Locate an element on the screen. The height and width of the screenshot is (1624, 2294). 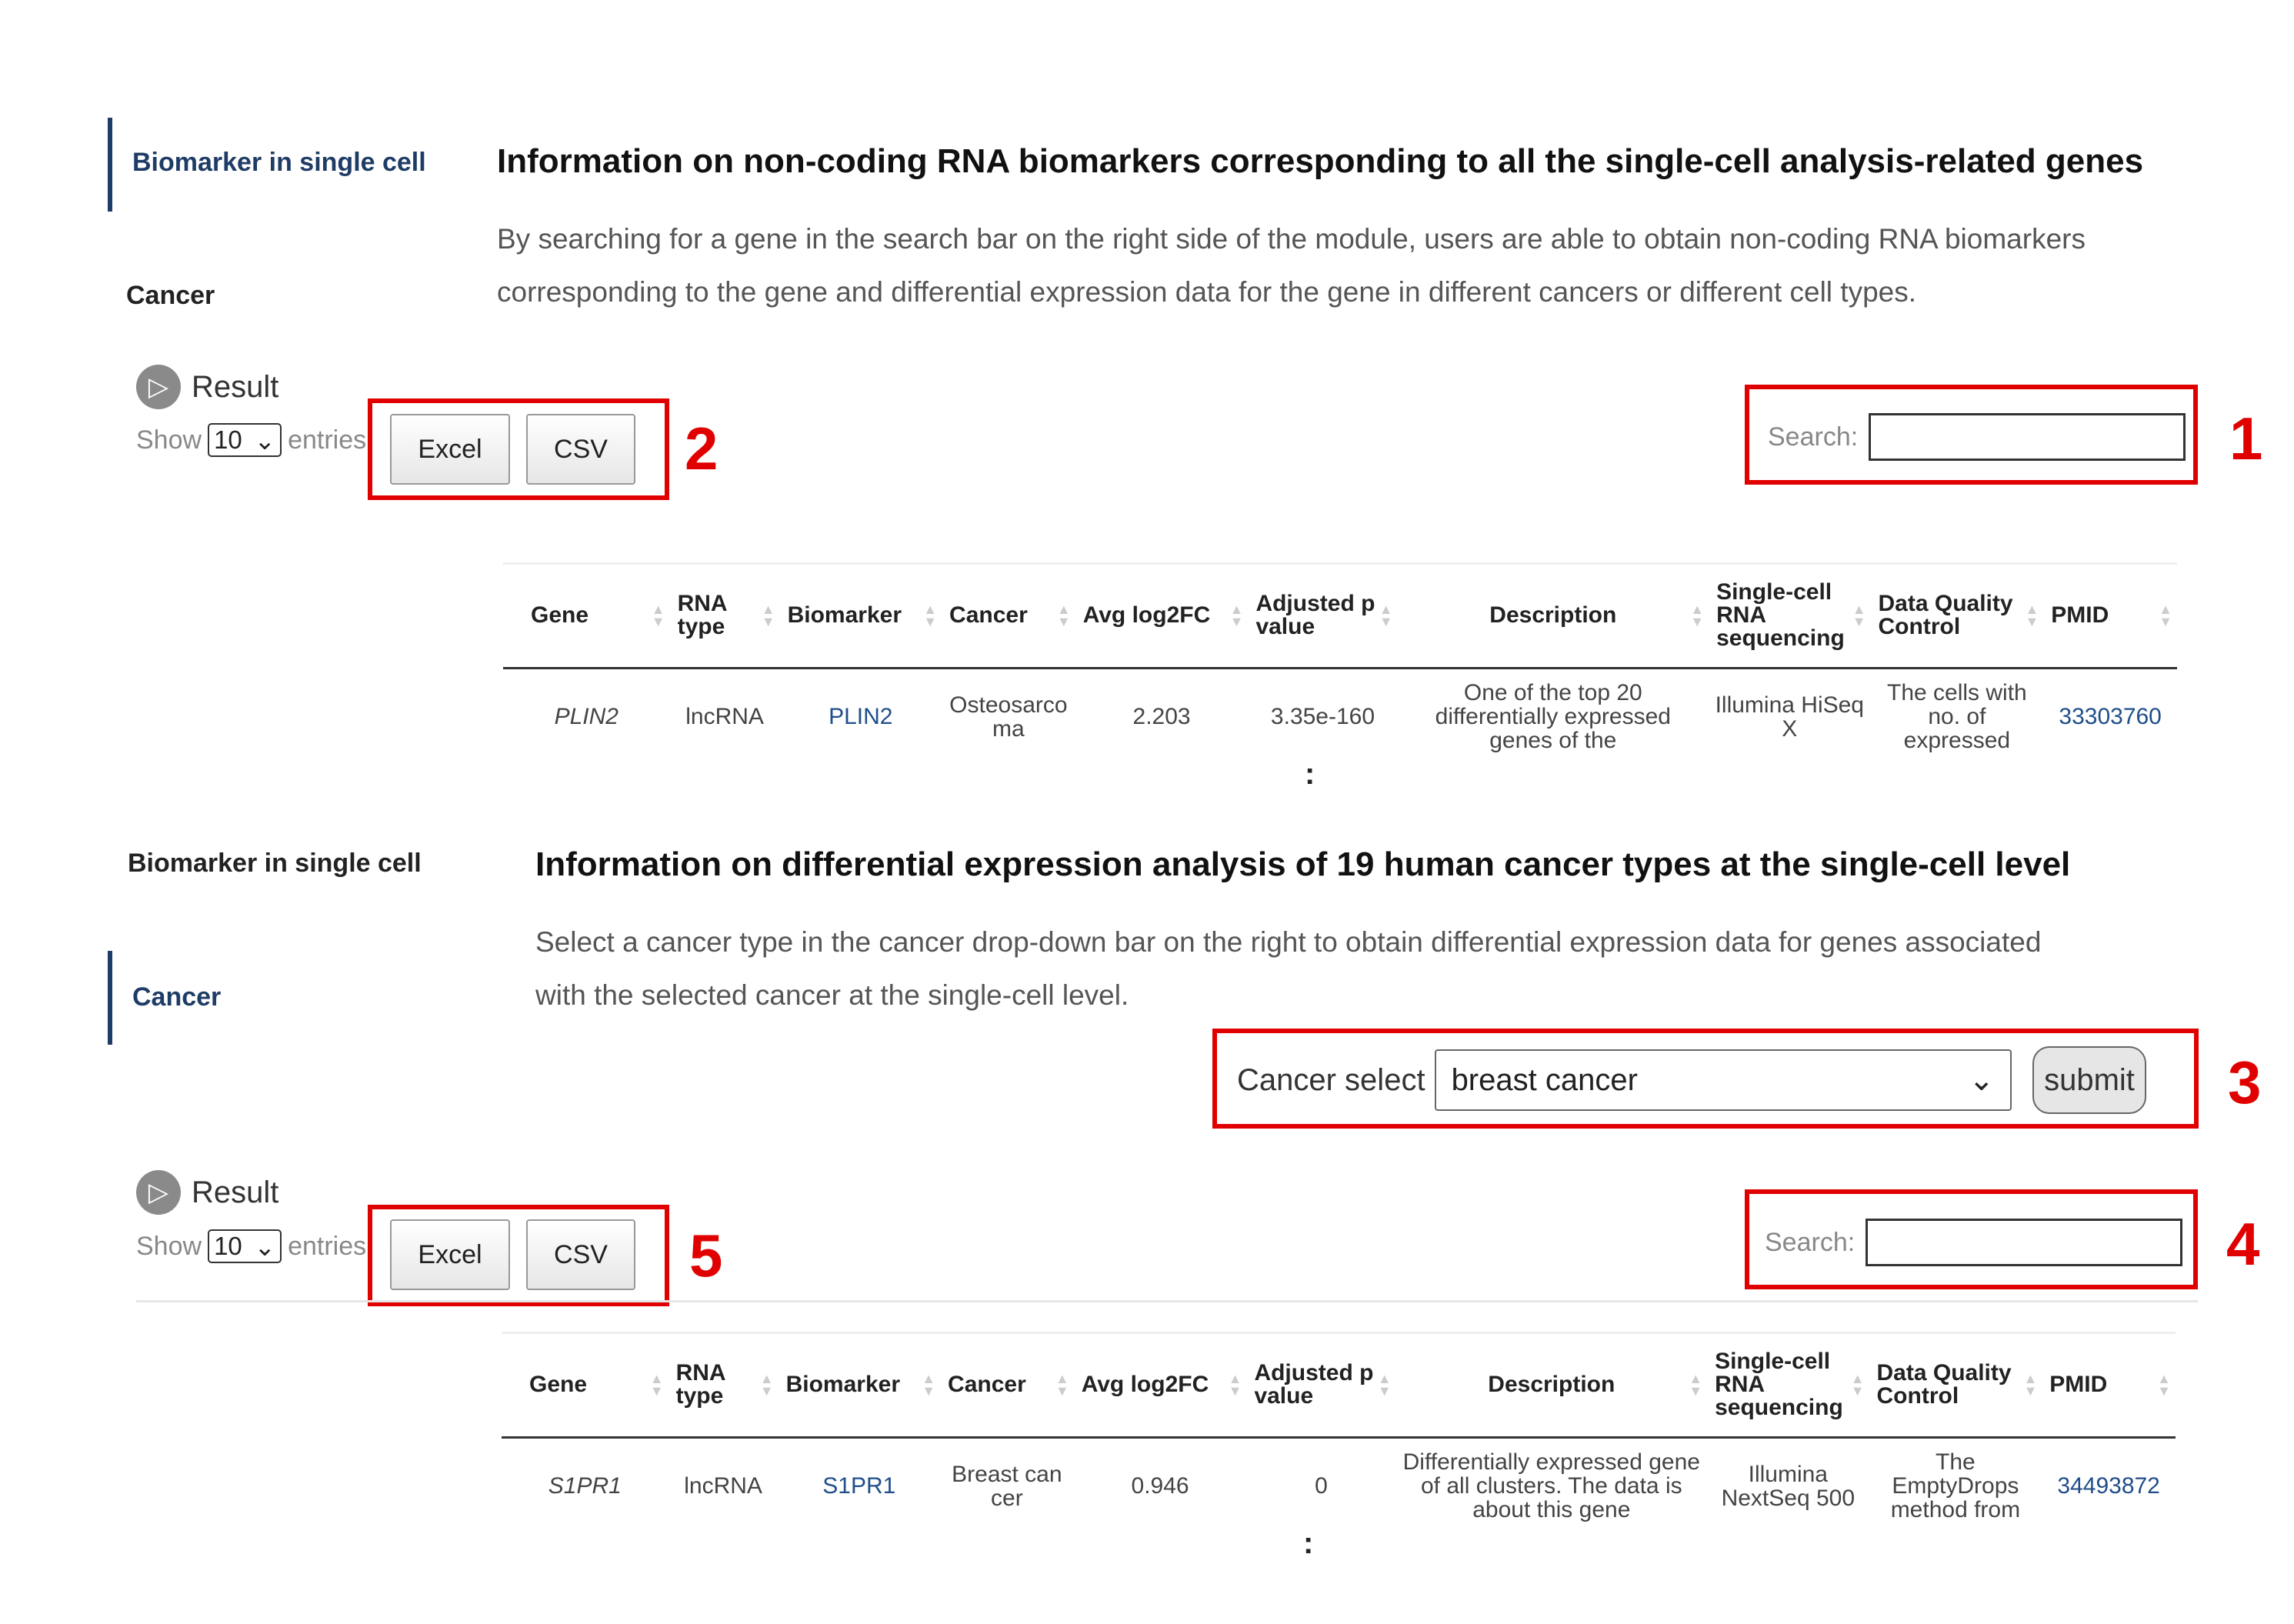
result-divider is located at coordinates (1167, 1301).